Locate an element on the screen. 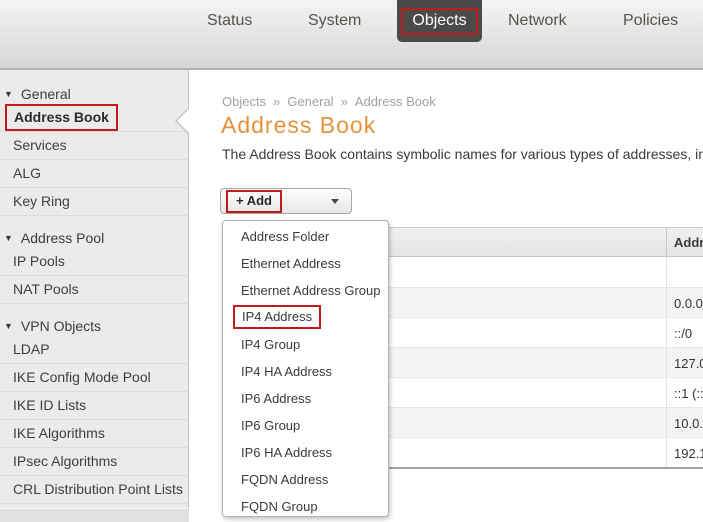 The image size is (703, 522). menu-item-label: FQDN Address is located at coordinates (285, 479).